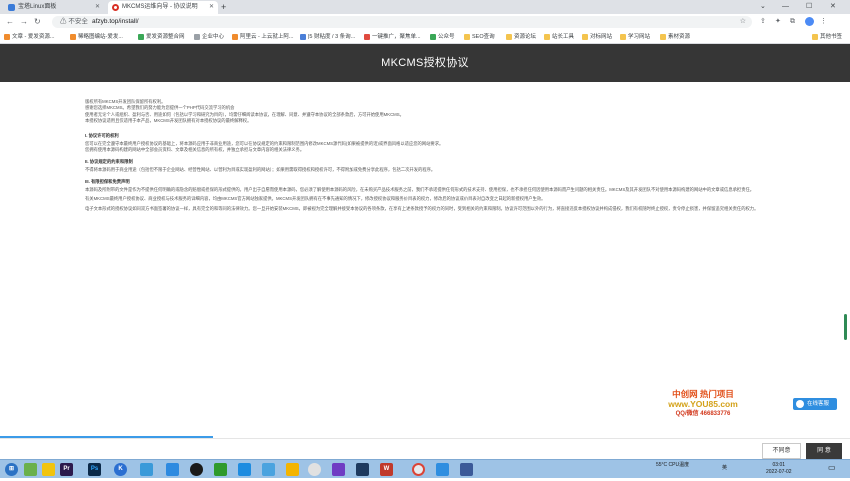  I want to click on window-close-icon: ✕, so click(833, 7).